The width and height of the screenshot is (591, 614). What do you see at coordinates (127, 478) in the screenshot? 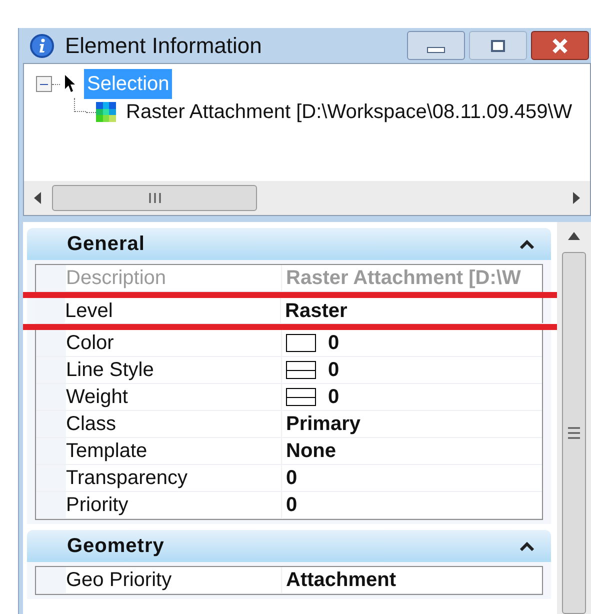
I see `property-label: Transparency` at bounding box center [127, 478].